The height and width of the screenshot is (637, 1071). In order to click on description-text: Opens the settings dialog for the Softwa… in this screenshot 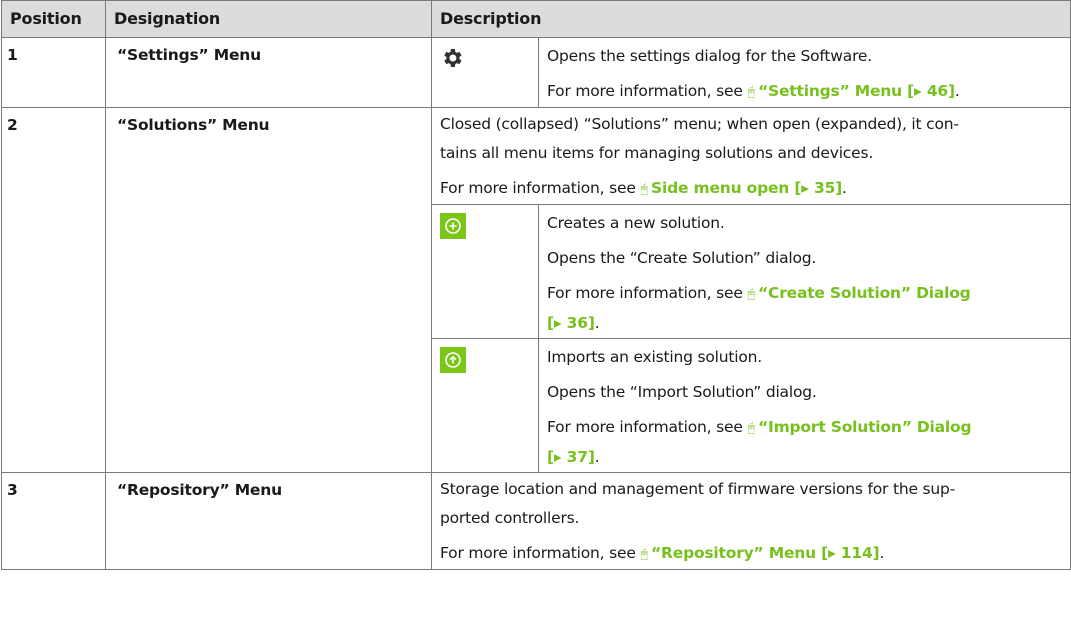, I will do `click(709, 56)`.